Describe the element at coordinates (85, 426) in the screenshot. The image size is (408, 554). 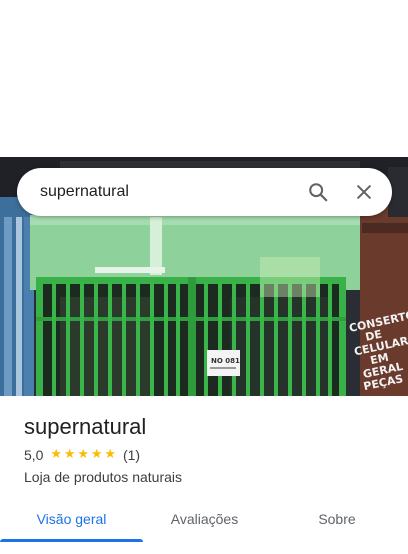
I see `place-title: supernatural` at that location.